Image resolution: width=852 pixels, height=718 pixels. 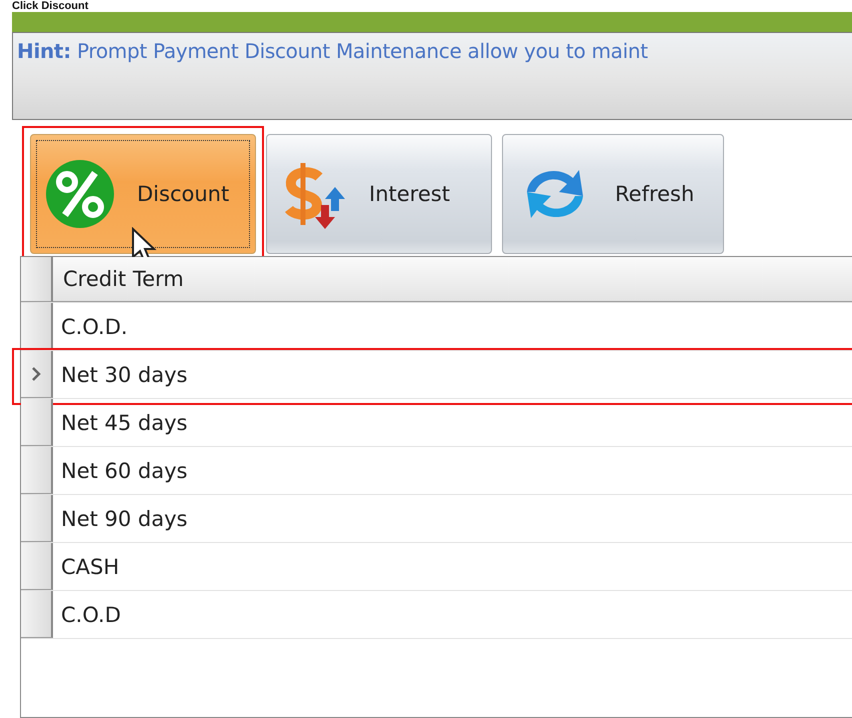 I want to click on table-cell-text: Net 90 days, so click(x=124, y=519).